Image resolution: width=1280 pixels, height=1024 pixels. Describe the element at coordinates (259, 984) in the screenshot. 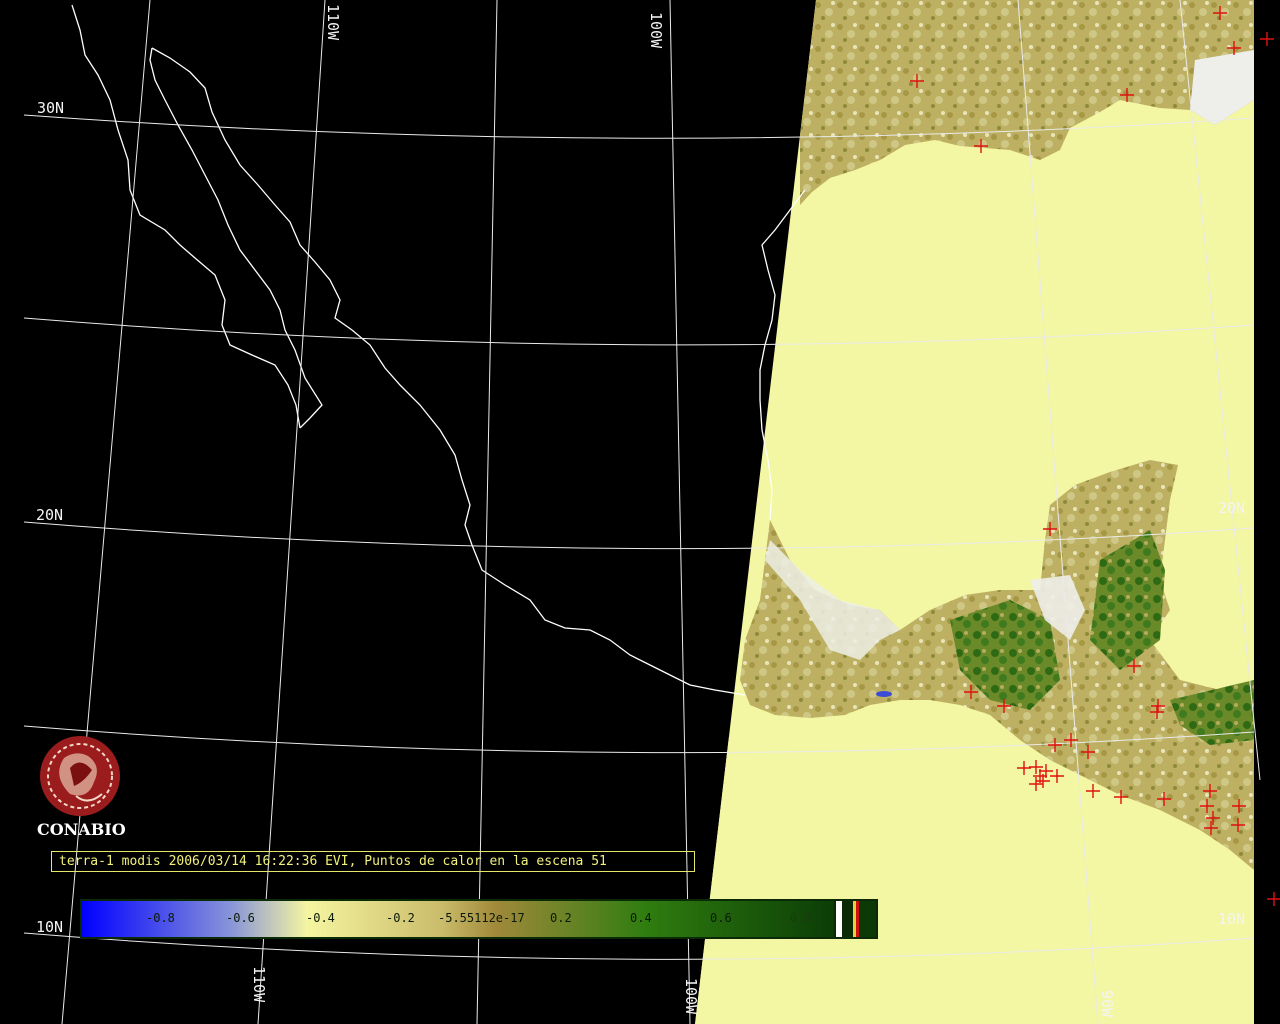

I see `label-110w-bottom: 110W` at that location.